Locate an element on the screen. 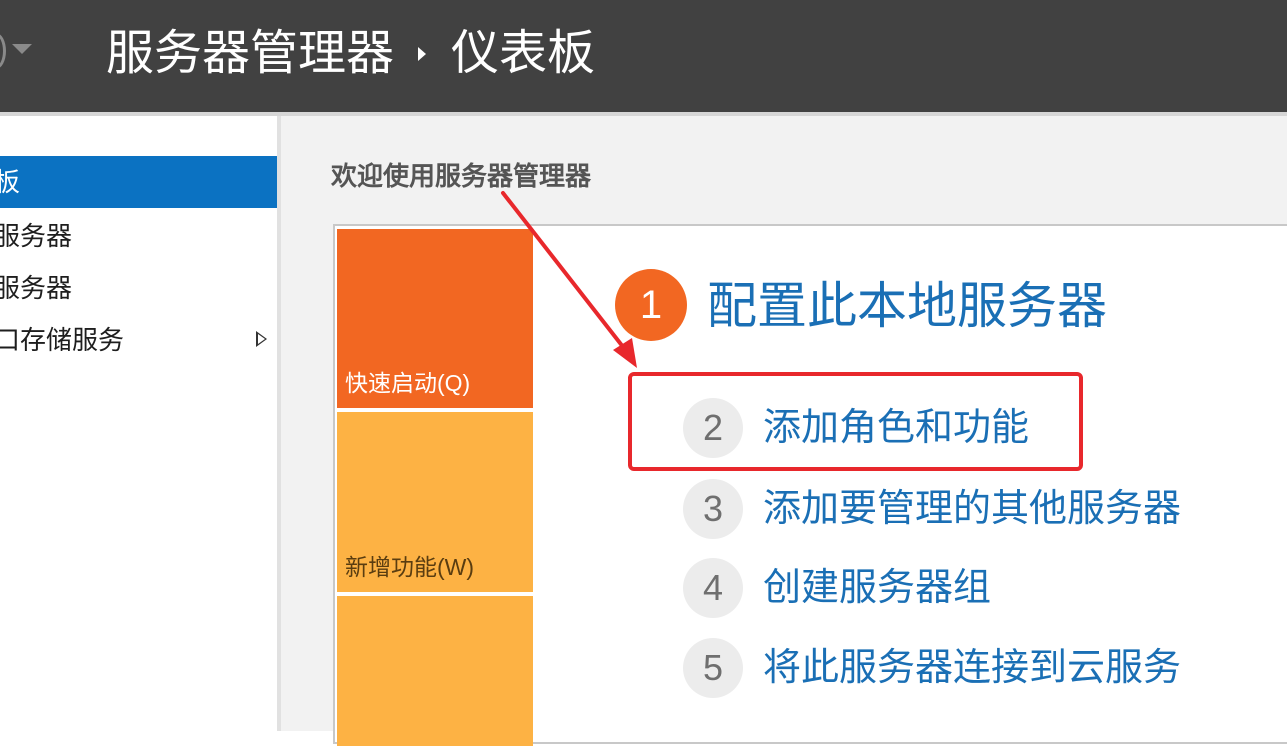 The width and height of the screenshot is (1287, 746). annotation-highlight-box is located at coordinates (855, 421).